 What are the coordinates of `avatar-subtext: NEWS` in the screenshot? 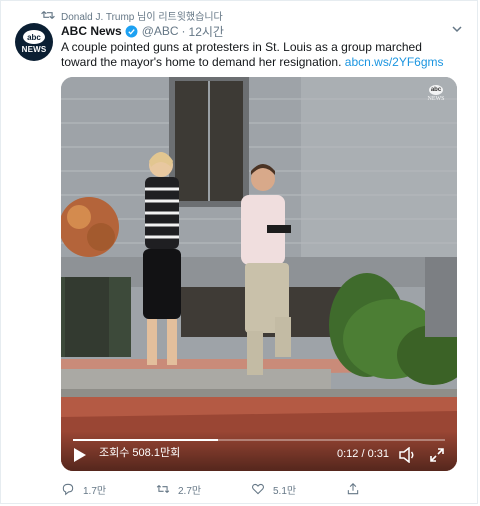 It's located at (34, 49).